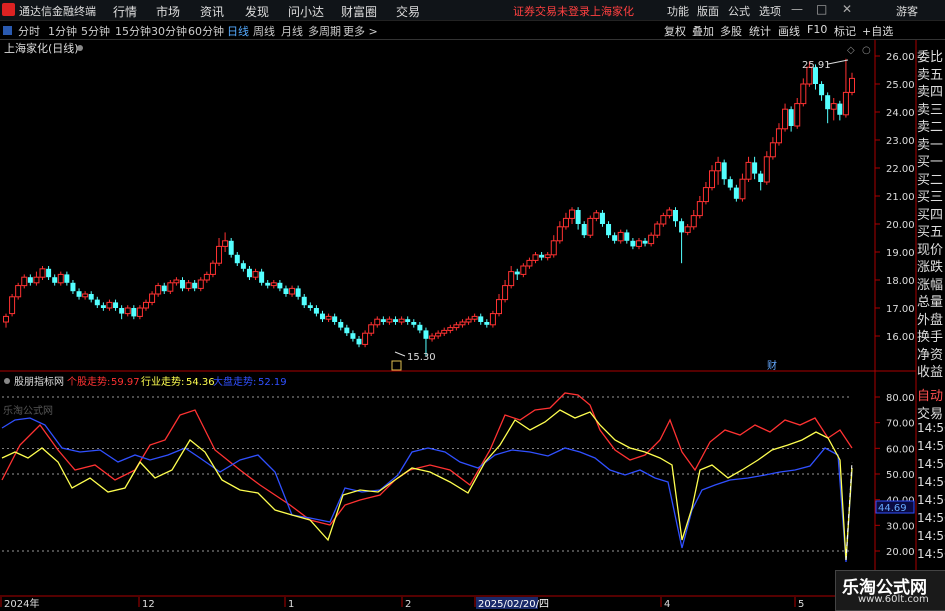 The width and height of the screenshot is (945, 611). I want to click on quote-field-16: 换手, so click(930, 337).